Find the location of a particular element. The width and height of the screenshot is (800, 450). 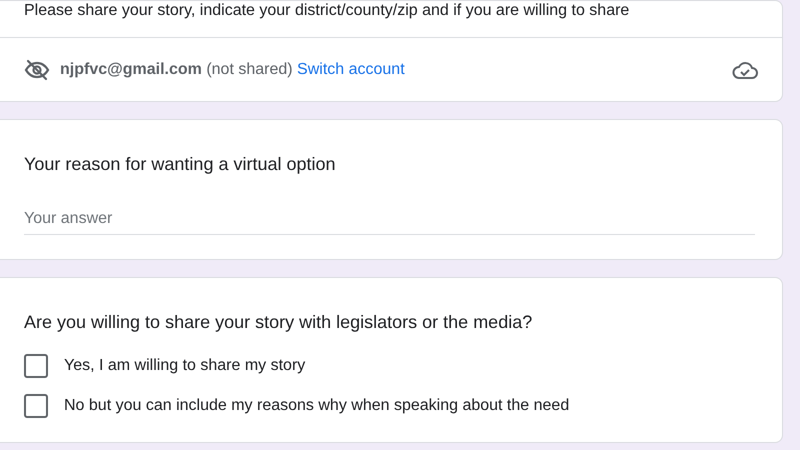

question-title: Your reason for wanting a virtual option is located at coordinates (180, 164).